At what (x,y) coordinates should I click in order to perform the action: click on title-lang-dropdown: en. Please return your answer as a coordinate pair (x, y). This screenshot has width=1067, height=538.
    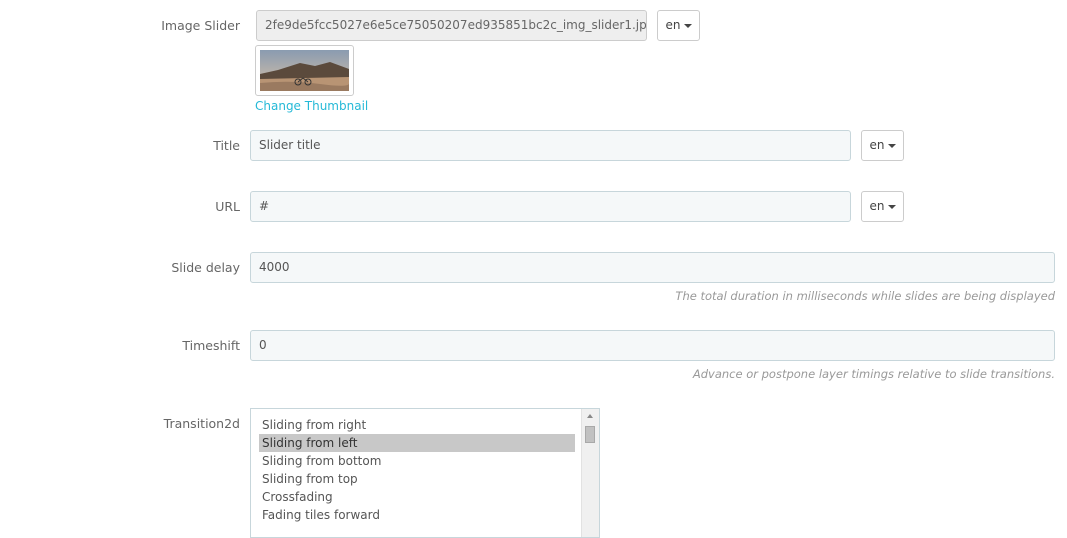
    Looking at the image, I should click on (882, 145).